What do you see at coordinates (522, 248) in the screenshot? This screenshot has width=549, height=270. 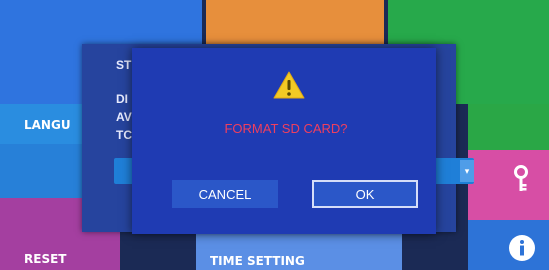 I see `info-icon` at bounding box center [522, 248].